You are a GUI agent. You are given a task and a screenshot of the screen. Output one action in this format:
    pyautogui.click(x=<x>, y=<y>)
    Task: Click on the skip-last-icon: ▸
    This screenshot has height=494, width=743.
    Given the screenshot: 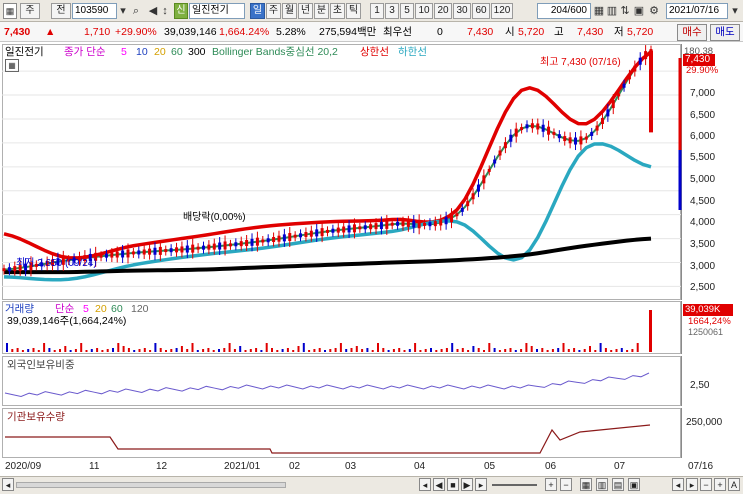 What is the action you would take?
    pyautogui.click(x=481, y=484)
    